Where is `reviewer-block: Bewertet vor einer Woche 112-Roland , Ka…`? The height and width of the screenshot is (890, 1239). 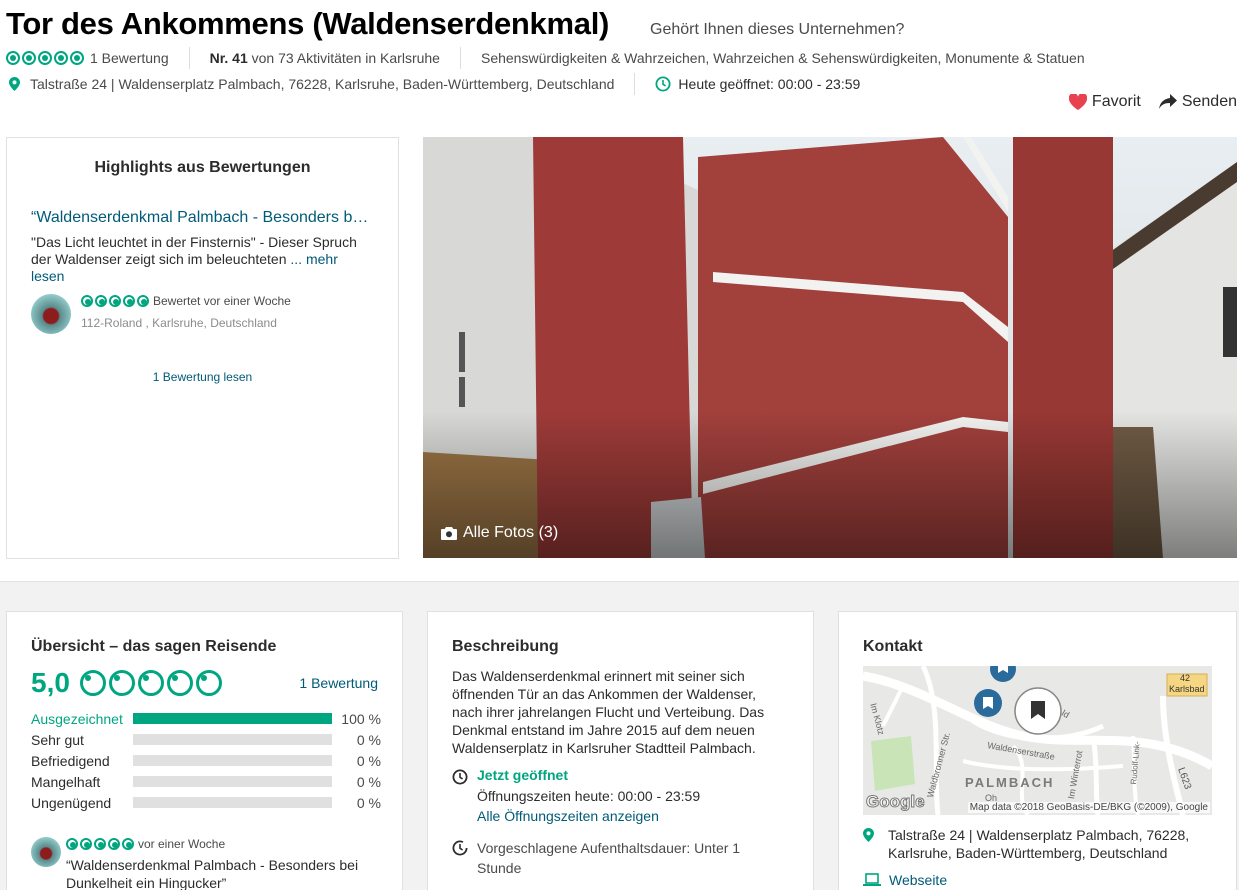
reviewer-block: Bewertet vor einer Woche 112-Roland , Ka… is located at coordinates (161, 314).